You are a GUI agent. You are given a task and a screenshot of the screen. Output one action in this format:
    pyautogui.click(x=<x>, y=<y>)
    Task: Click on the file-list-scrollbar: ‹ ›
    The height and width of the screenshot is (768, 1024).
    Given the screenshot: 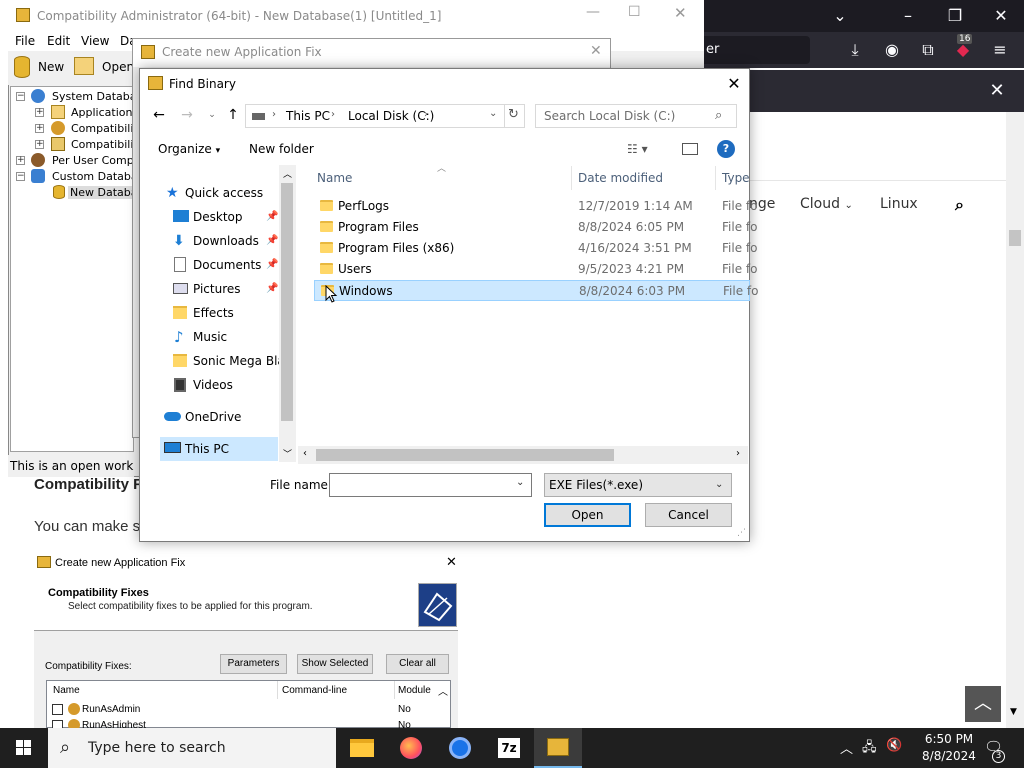 What is the action you would take?
    pyautogui.click(x=523, y=455)
    